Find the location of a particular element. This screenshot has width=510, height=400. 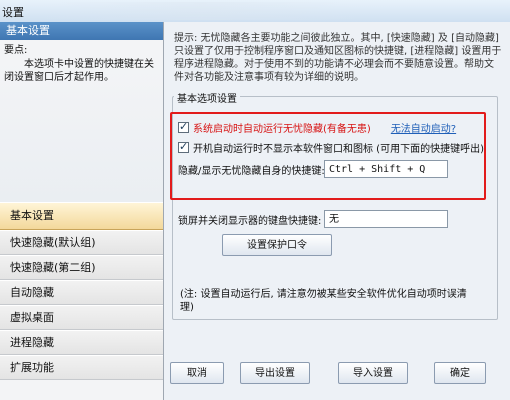

title-bar: 设置 is located at coordinates (255, 11).